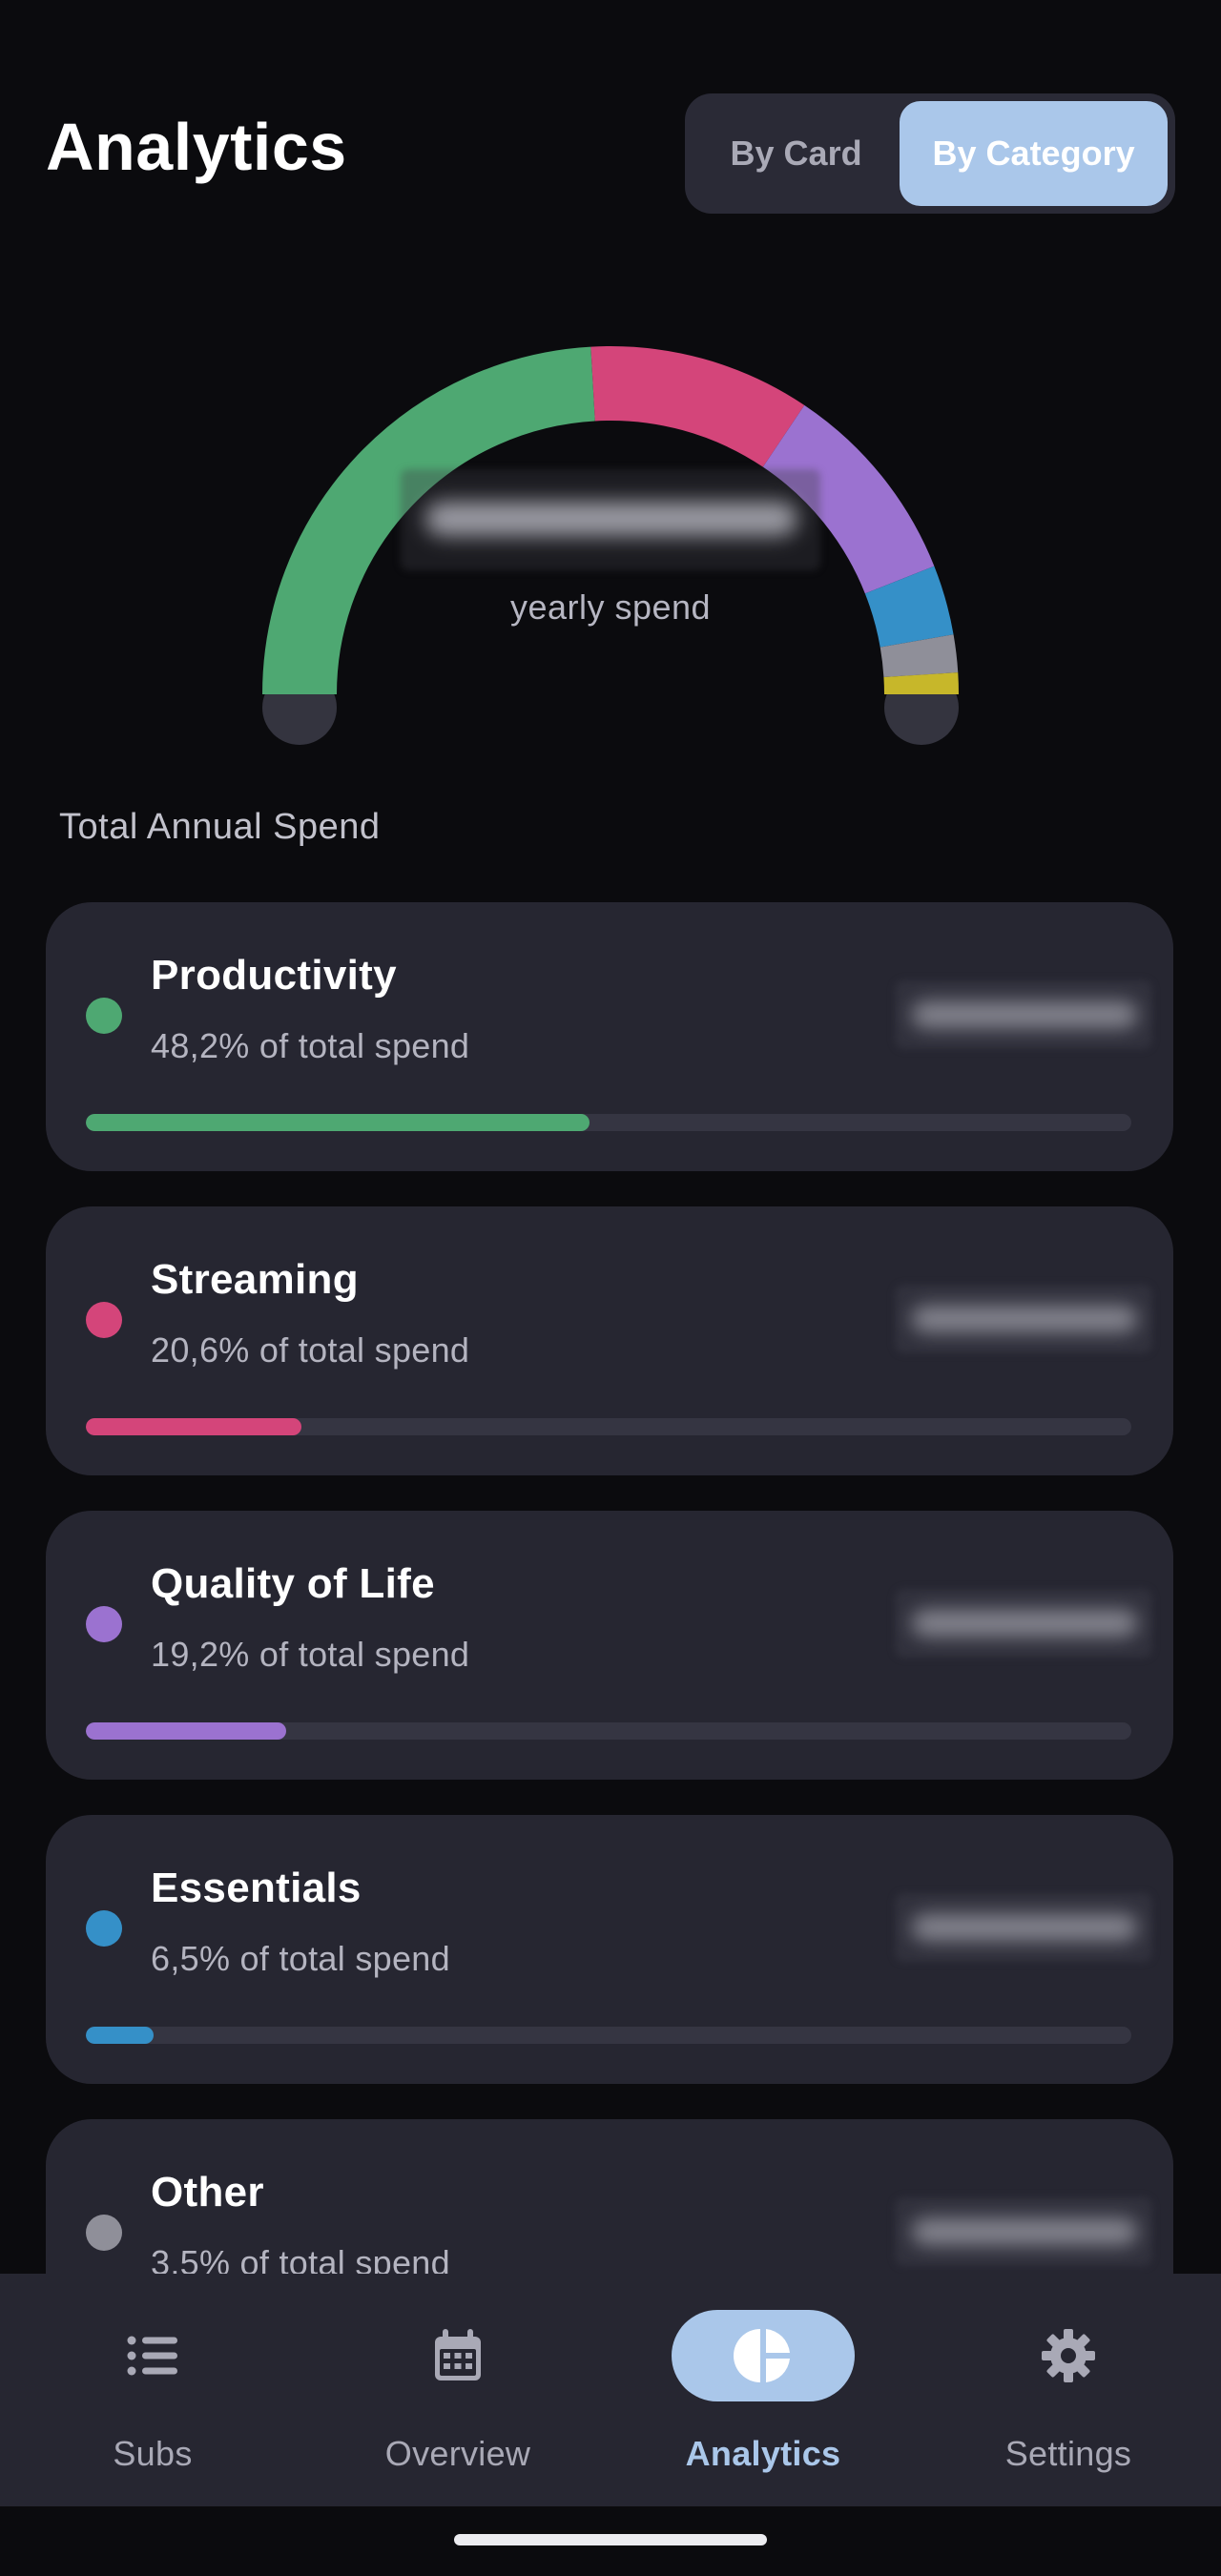 Image resolution: width=1221 pixels, height=2576 pixels. I want to click on view-toggle: By Card By Category, so click(930, 153).